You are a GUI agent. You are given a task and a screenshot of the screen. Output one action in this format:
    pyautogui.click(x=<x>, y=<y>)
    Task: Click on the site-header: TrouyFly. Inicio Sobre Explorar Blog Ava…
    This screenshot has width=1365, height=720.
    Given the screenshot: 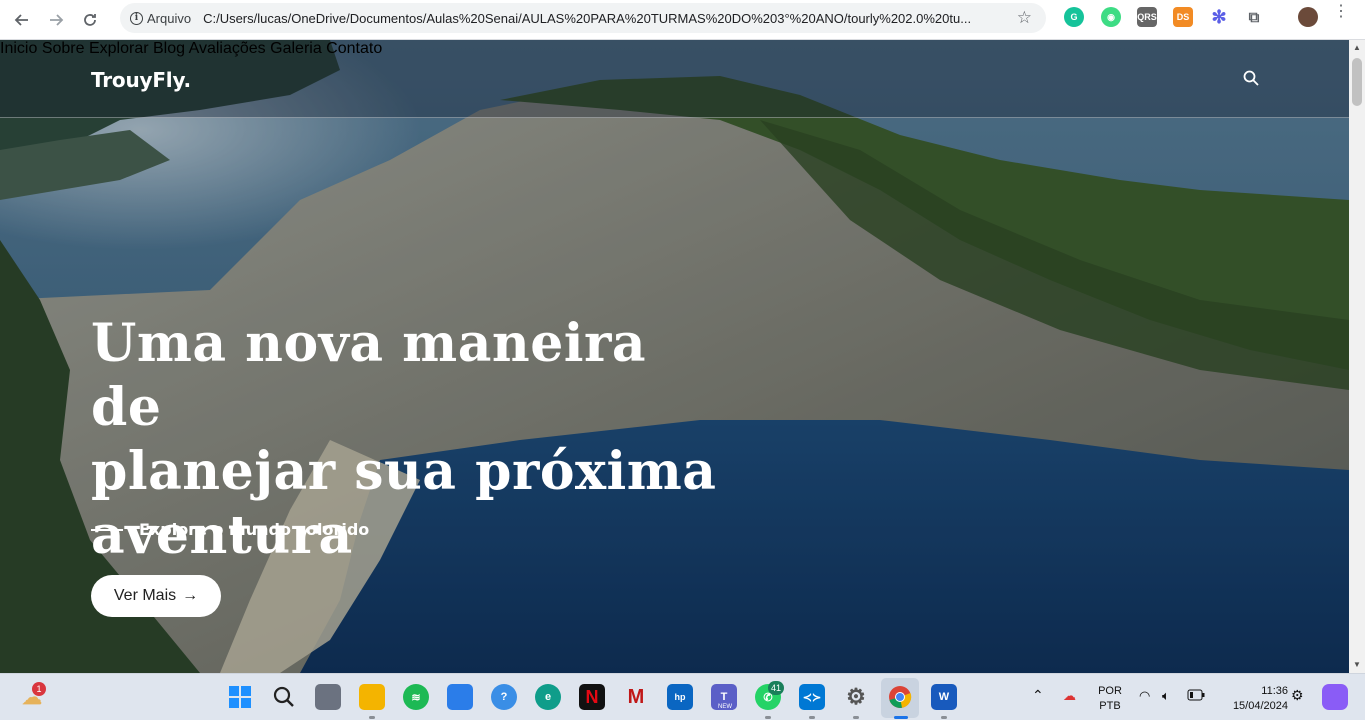 What is the action you would take?
    pyautogui.click(x=674, y=79)
    